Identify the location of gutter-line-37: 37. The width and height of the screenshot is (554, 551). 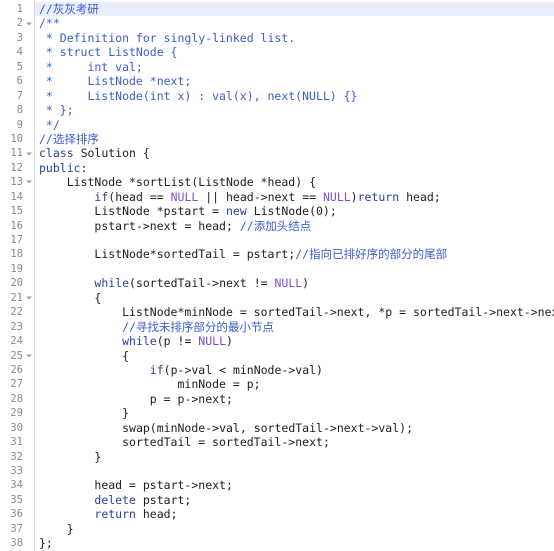
(17, 529).